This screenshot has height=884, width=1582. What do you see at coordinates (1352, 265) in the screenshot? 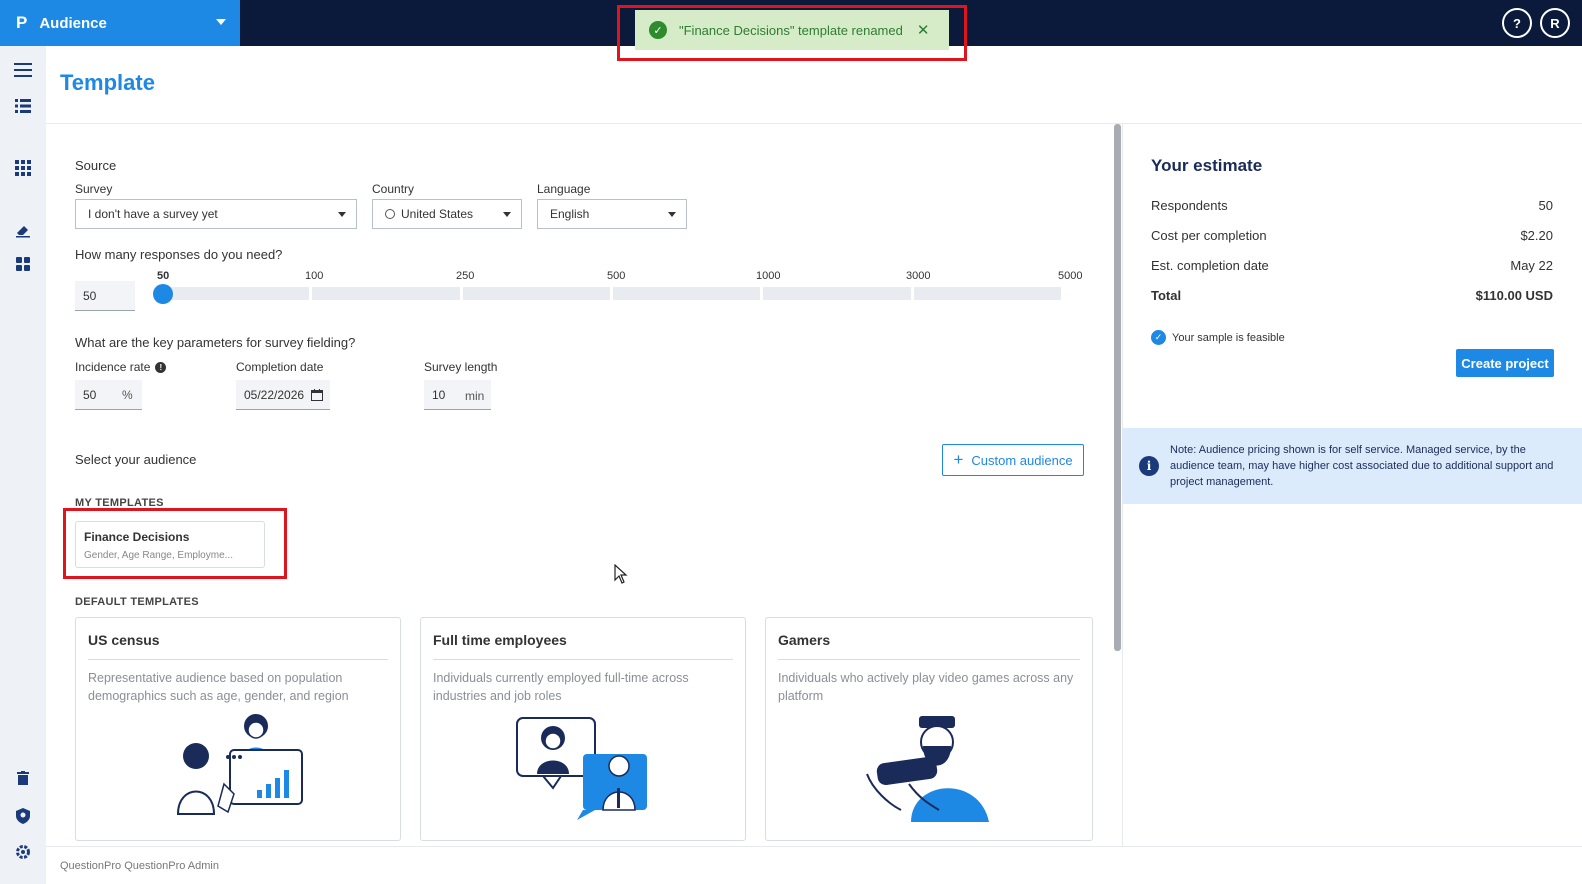
I see `estimate-row-completion-date: Est. completion date May 22` at bounding box center [1352, 265].